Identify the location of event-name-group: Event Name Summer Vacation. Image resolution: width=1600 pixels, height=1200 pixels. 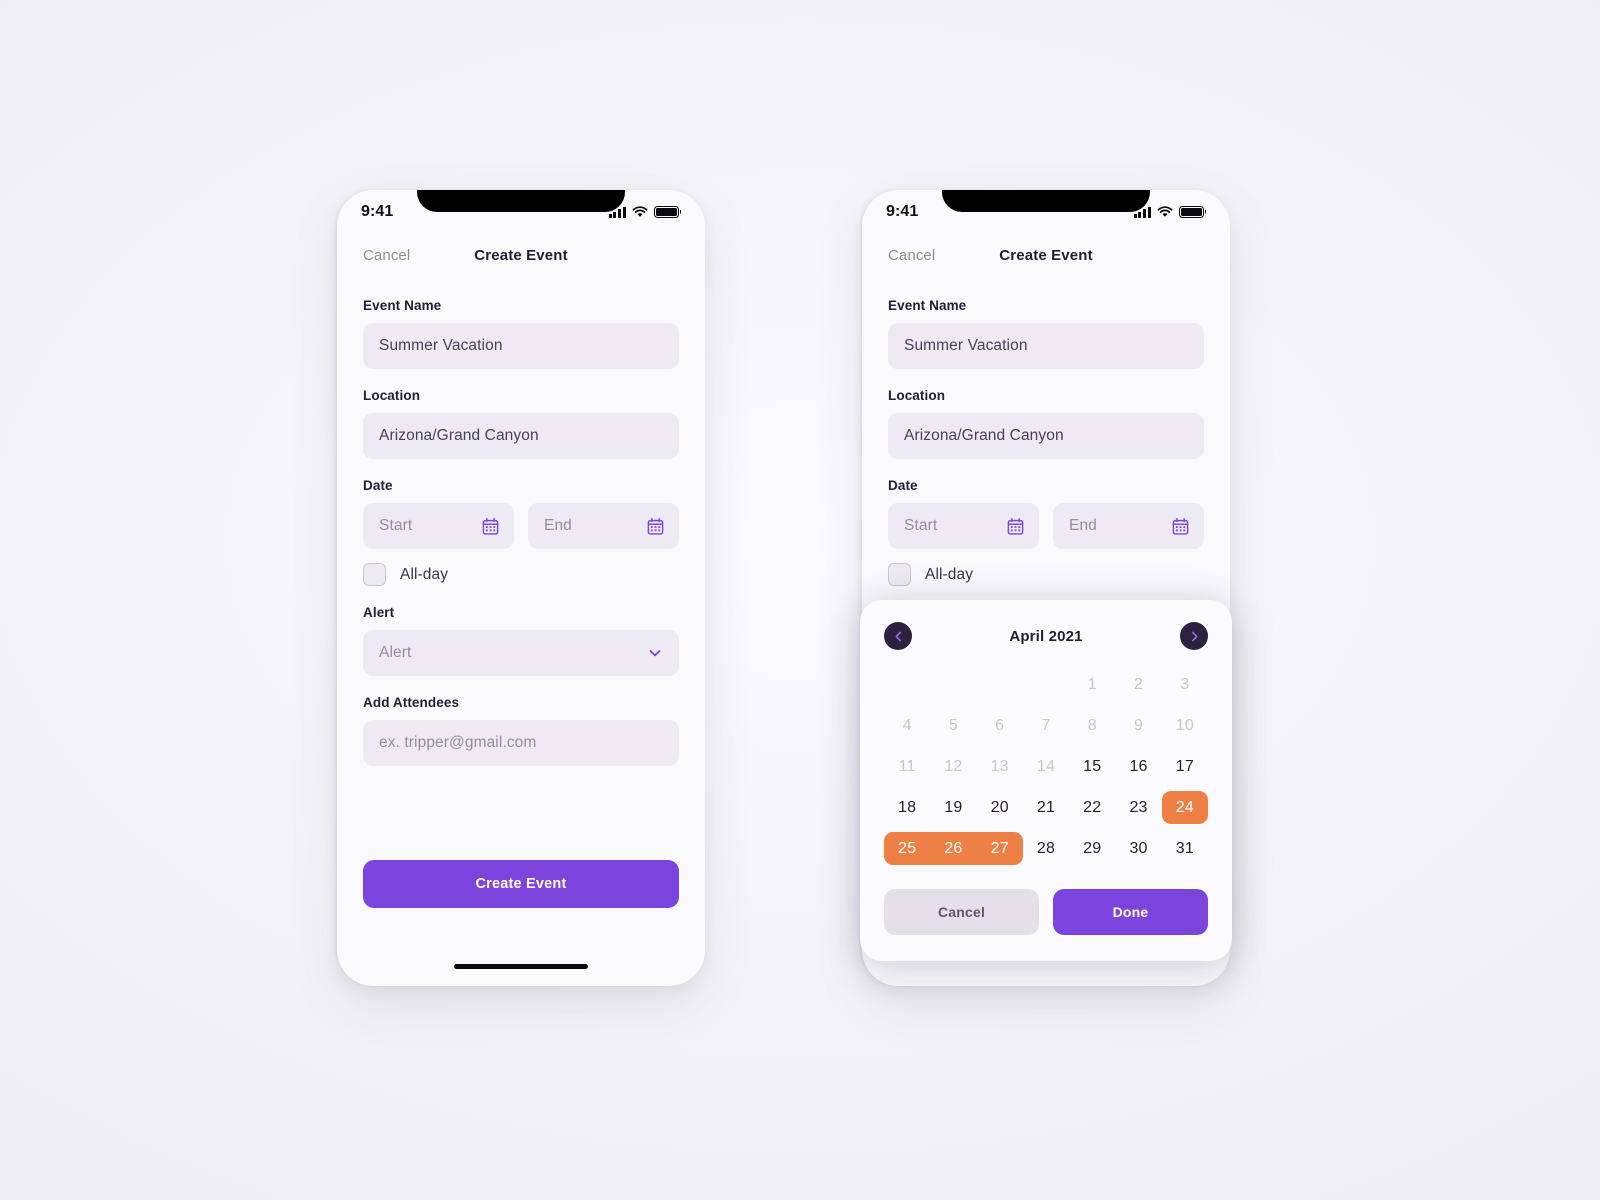
(1046, 333).